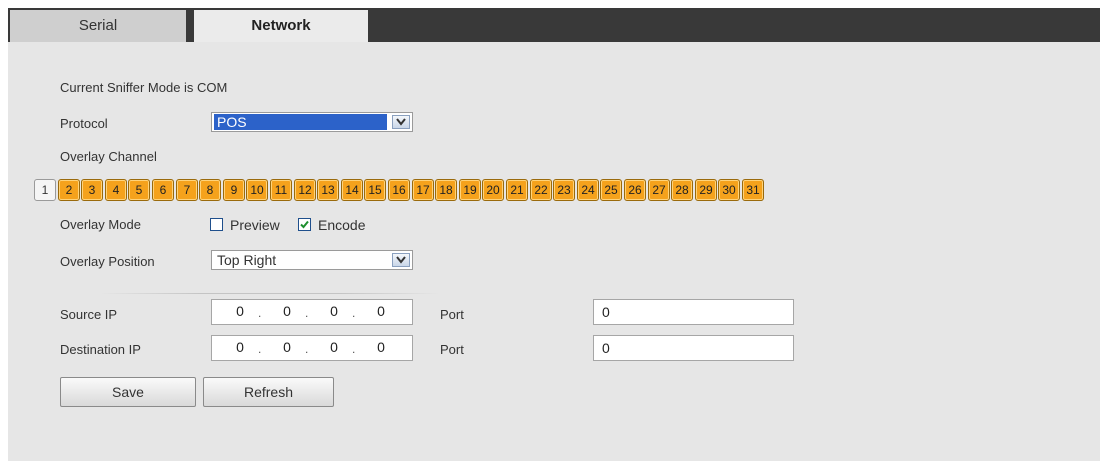 The image size is (1108, 461). Describe the element at coordinates (452, 349) in the screenshot. I see `destination-port-label: Port` at that location.